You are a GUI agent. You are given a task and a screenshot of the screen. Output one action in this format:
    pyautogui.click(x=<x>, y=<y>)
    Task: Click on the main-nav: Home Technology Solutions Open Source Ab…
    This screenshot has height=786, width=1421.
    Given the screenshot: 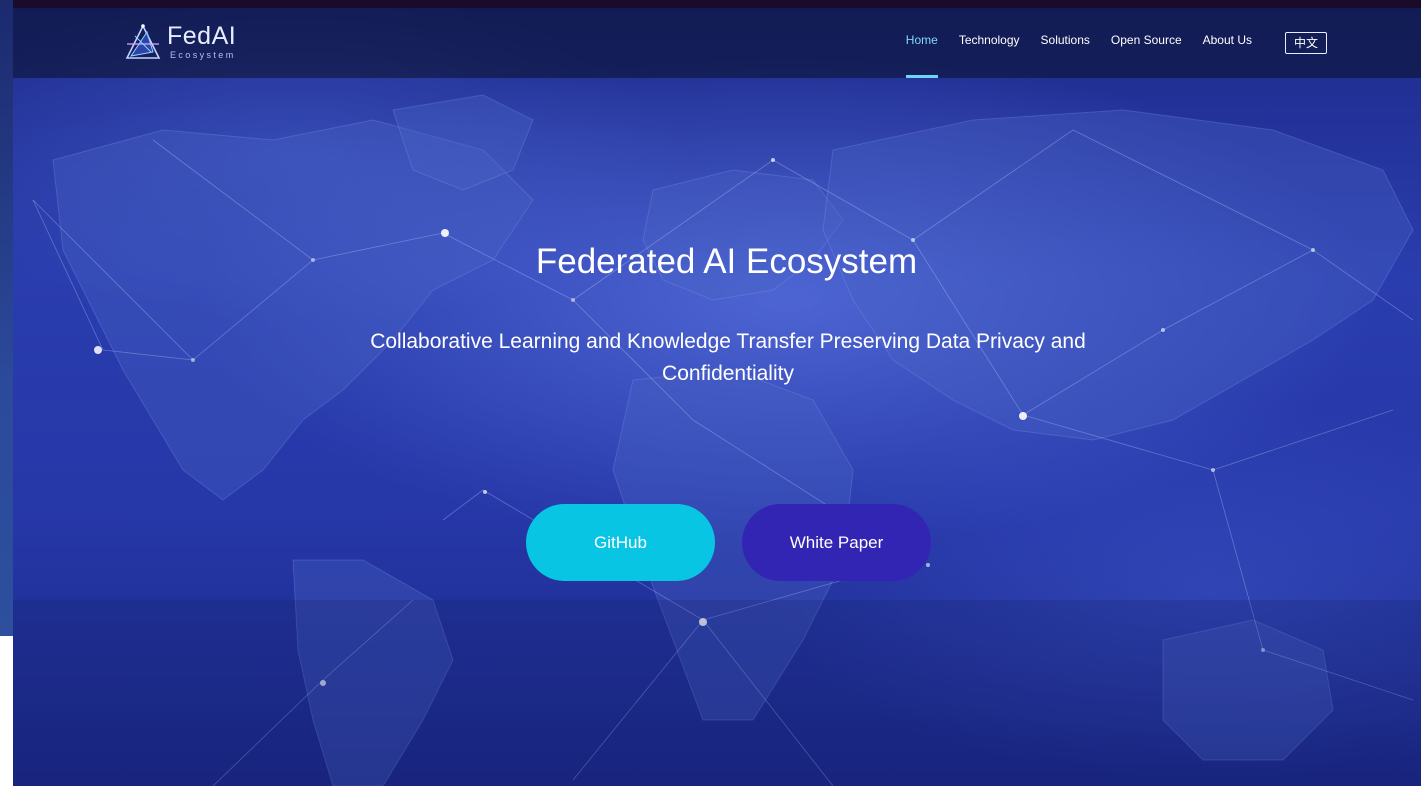 What is the action you would take?
    pyautogui.click(x=1163, y=43)
    